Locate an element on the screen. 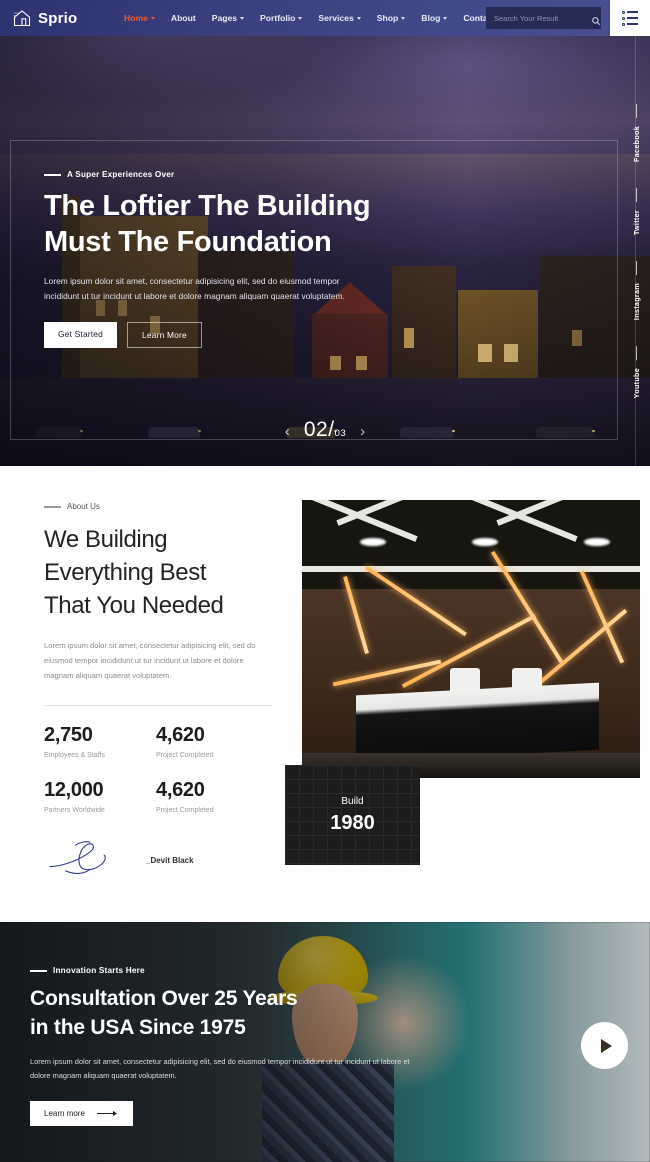  social-link-facebook: Facebook is located at coordinates (636, 133).